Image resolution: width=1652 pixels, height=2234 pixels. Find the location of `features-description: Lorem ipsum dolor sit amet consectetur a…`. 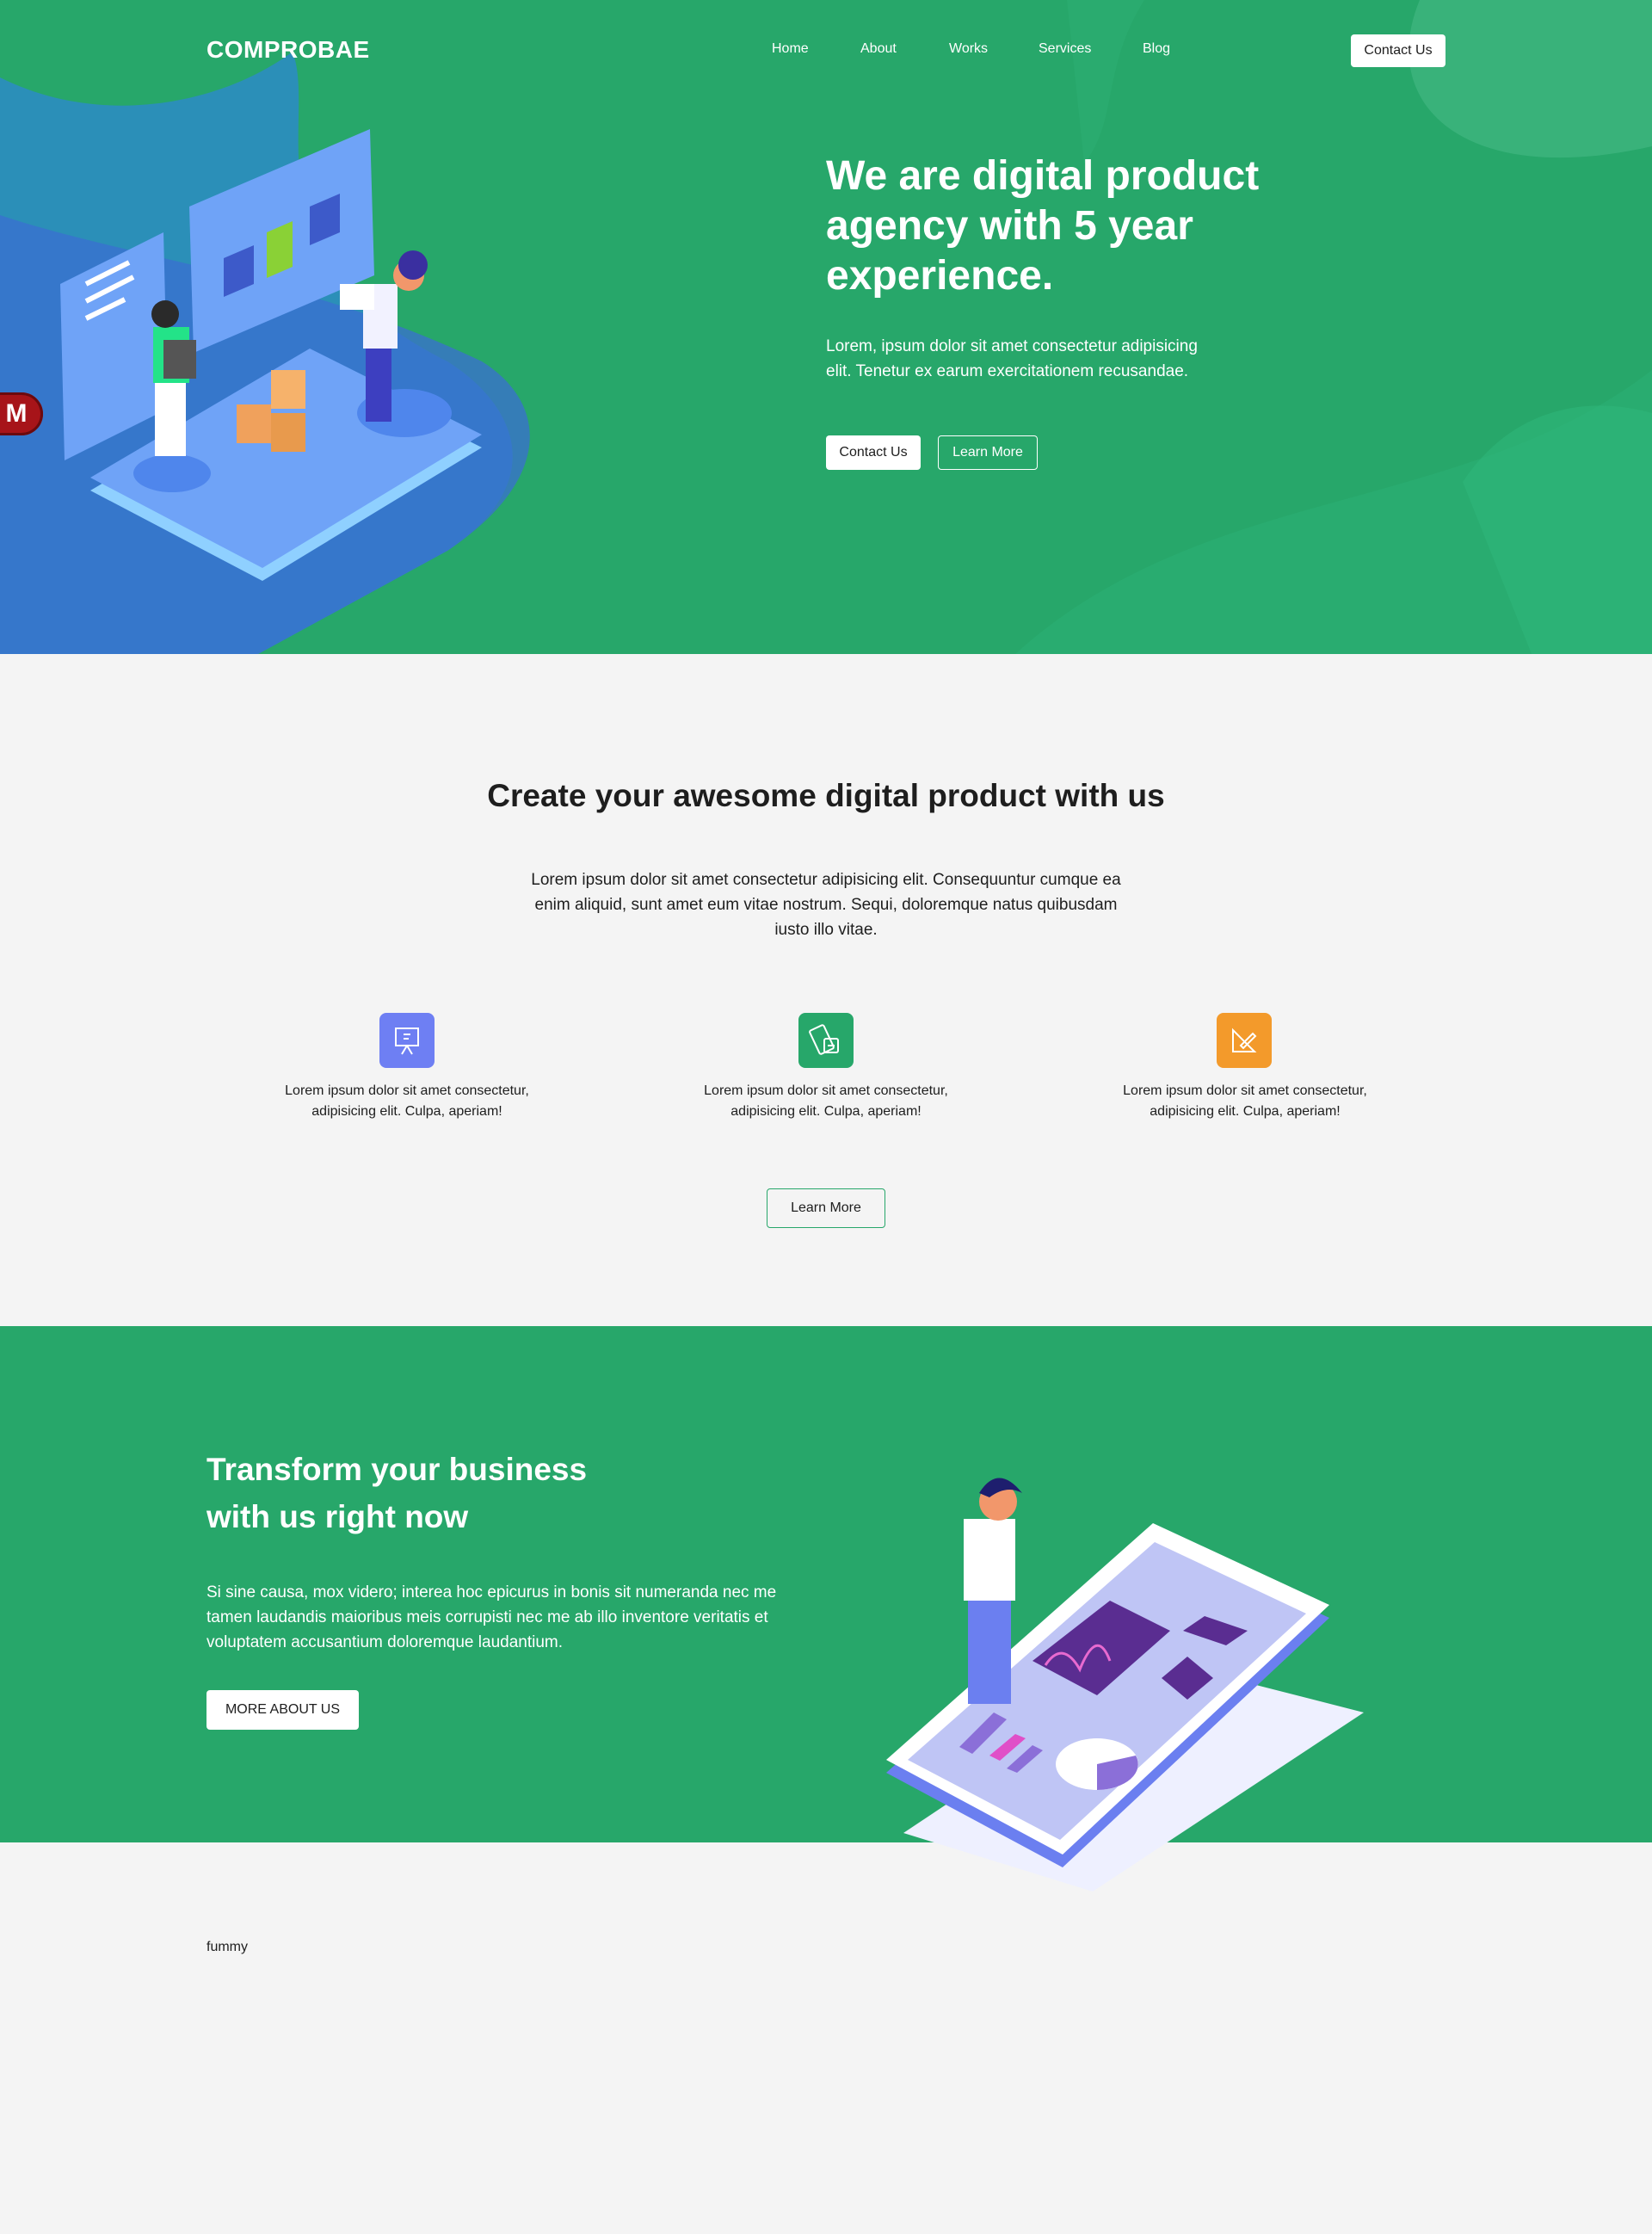

features-description: Lorem ipsum dolor sit amet consectetur a… is located at coordinates (826, 905).